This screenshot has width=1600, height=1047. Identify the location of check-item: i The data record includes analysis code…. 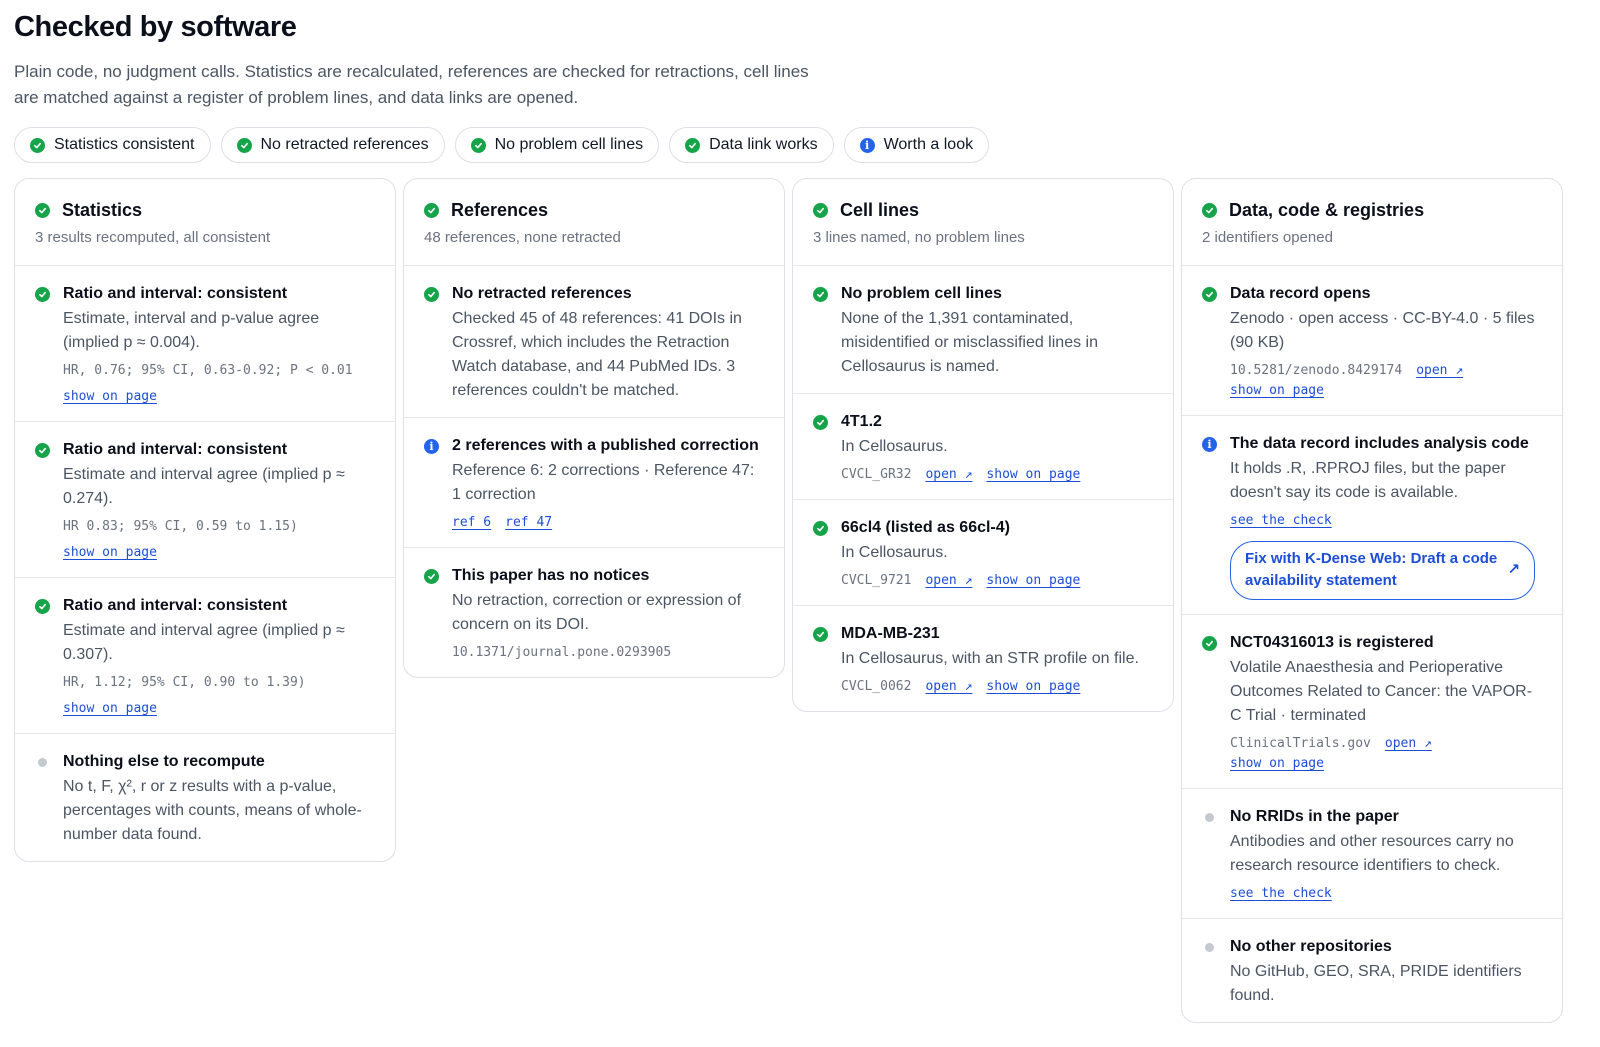
(1372, 515).